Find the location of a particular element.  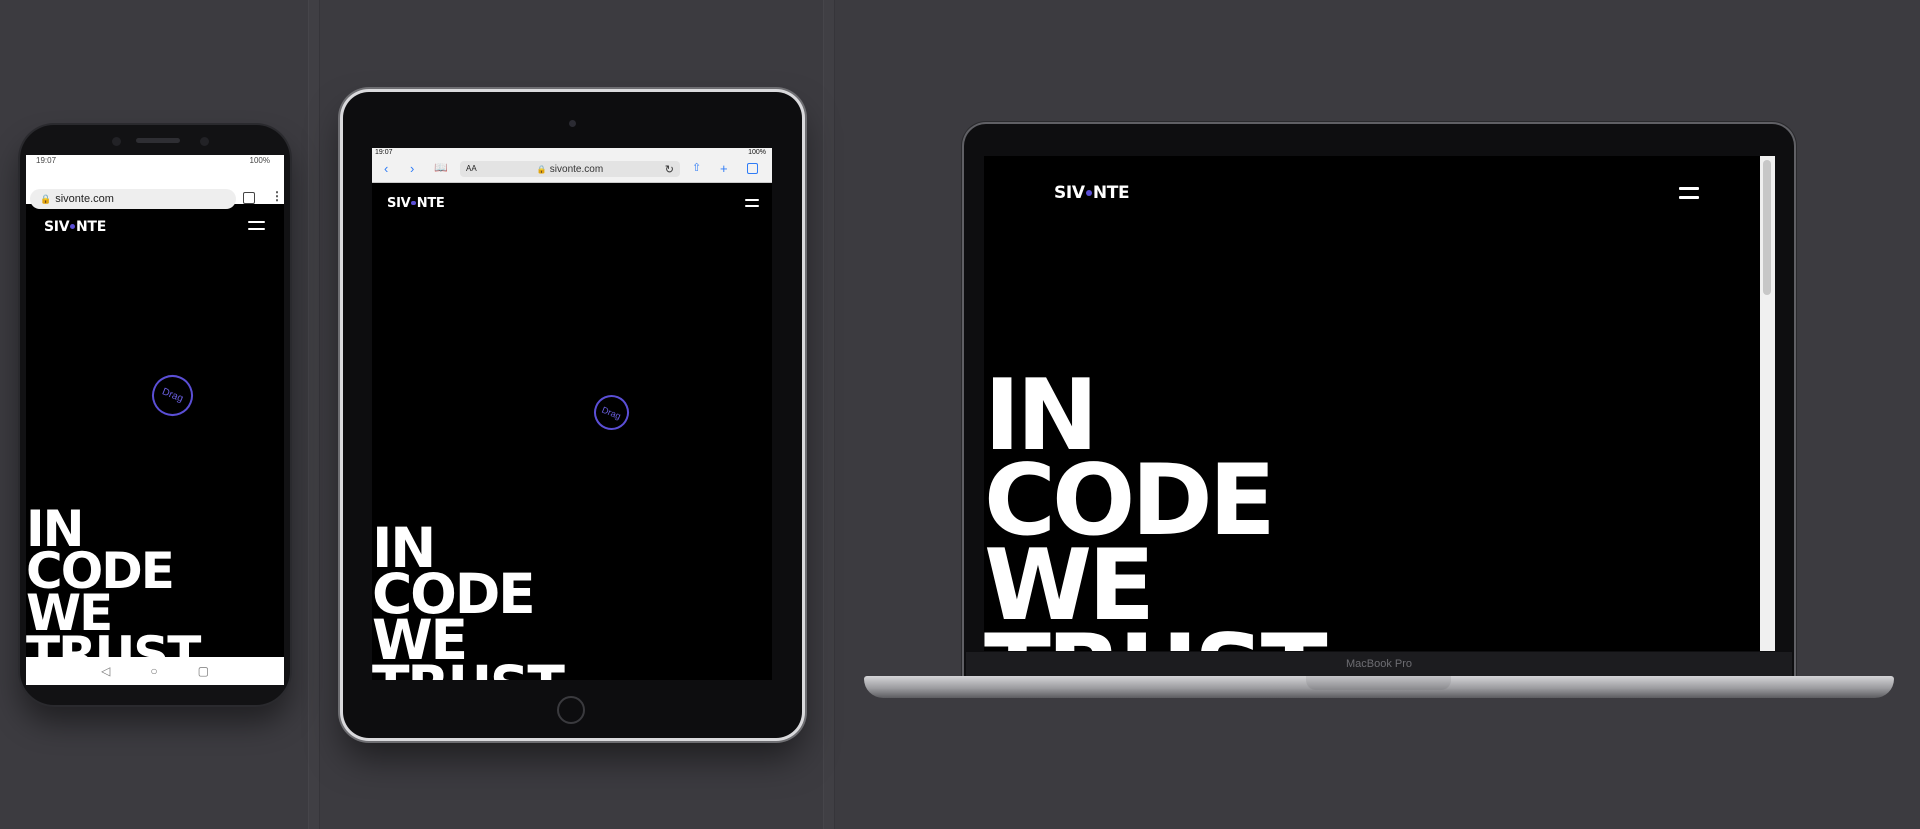

home-icon: ○ is located at coordinates (153, 671).